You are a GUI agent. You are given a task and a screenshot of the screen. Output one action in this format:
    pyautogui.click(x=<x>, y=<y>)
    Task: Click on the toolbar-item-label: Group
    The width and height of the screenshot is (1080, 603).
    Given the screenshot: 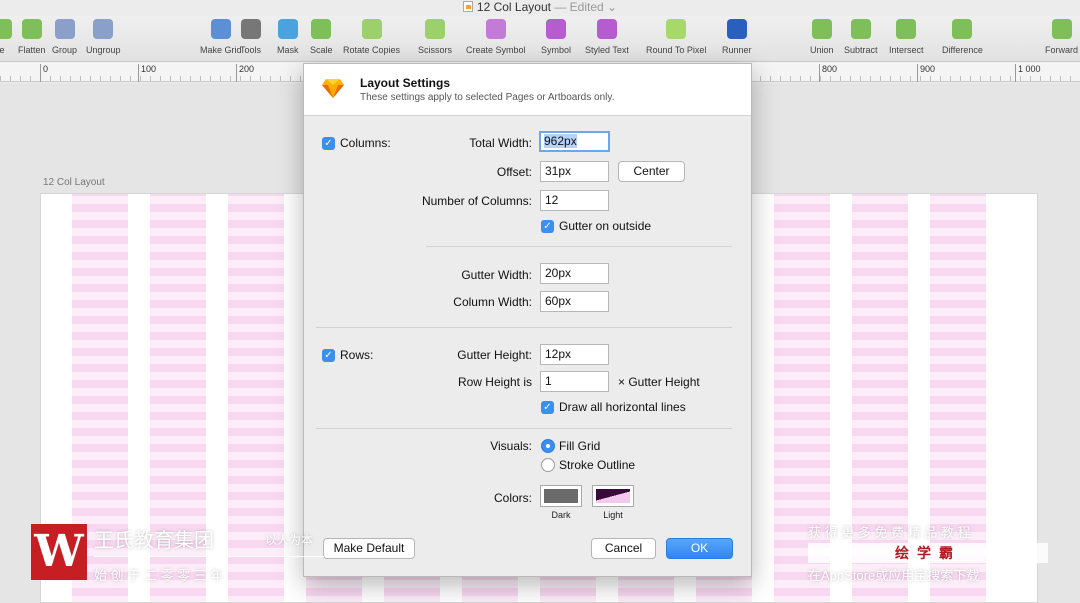 What is the action you would take?
    pyautogui.click(x=65, y=50)
    